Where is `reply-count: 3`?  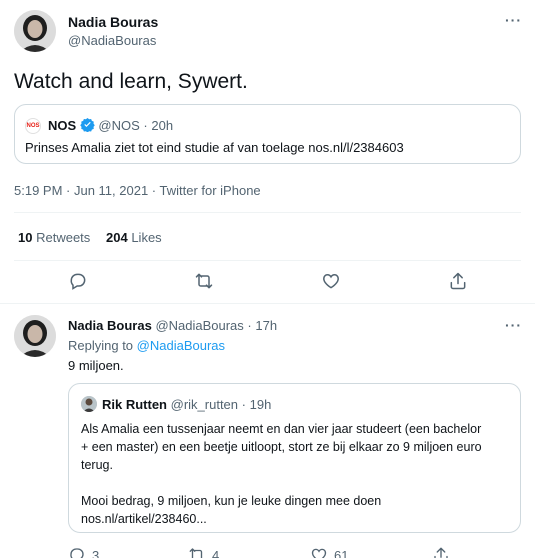
reply-count: 3 is located at coordinates (96, 552).